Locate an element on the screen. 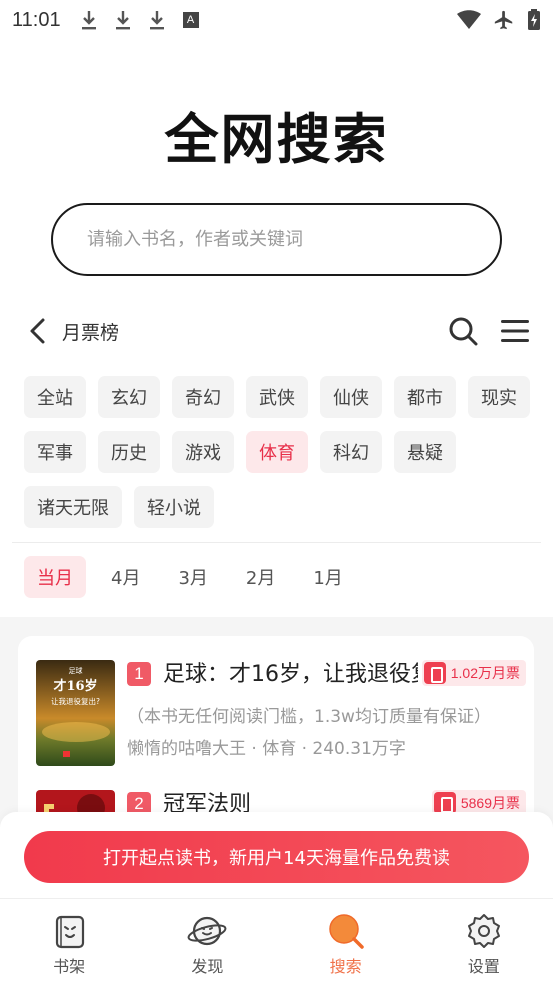 The height and width of the screenshot is (983, 553). category-chip: 科幻 is located at coordinates (351, 452).